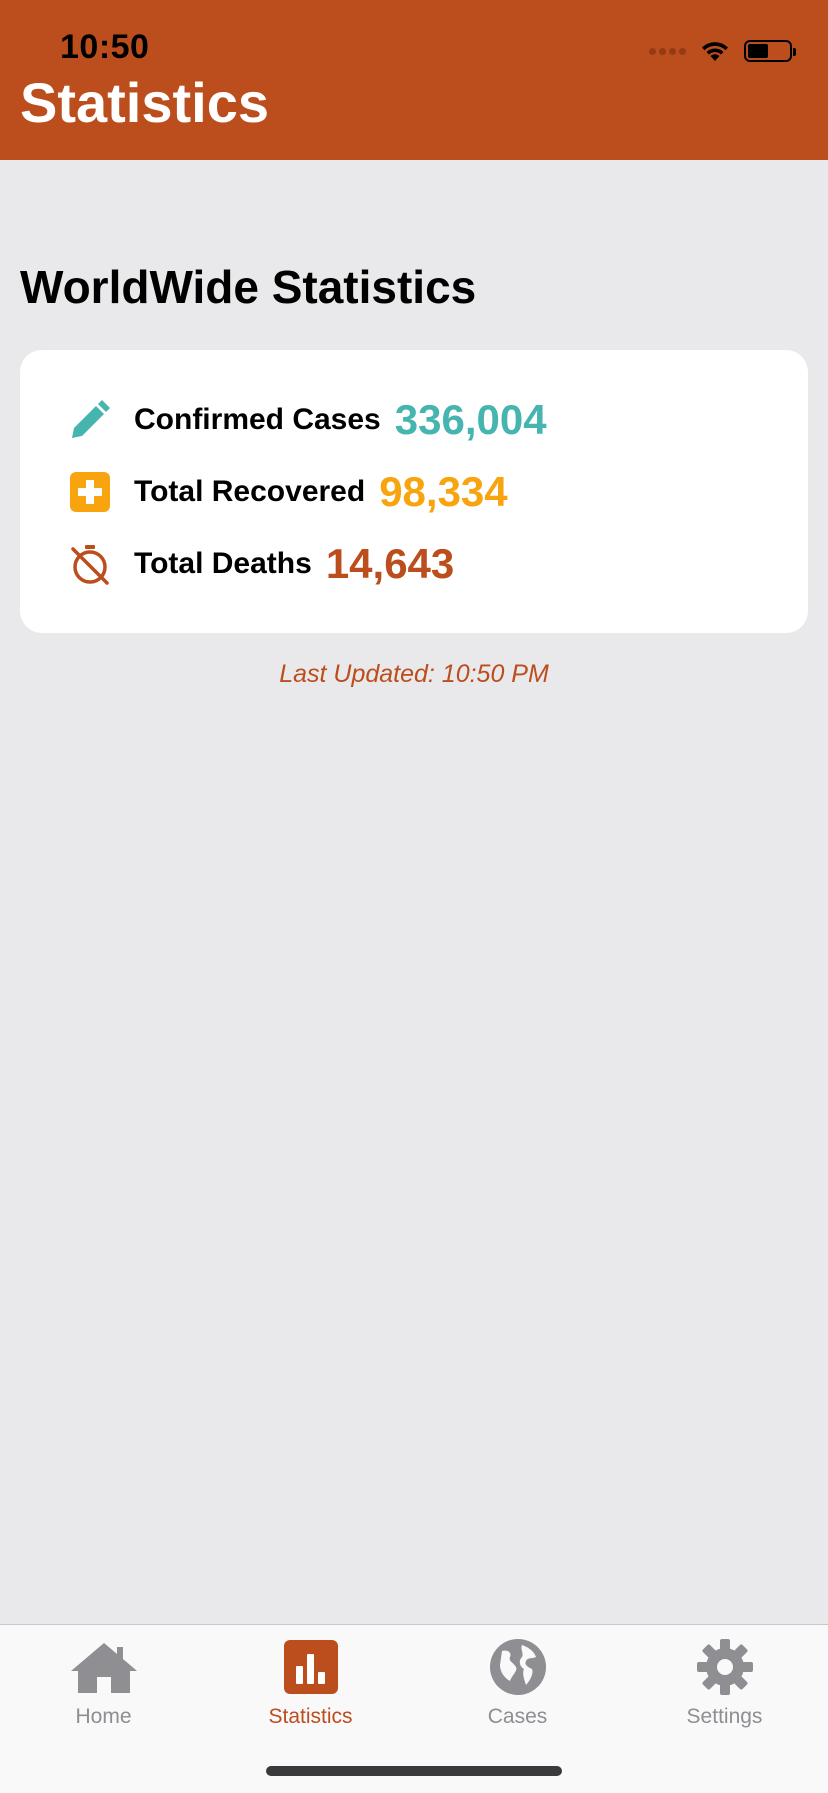 The height and width of the screenshot is (1793, 828). I want to click on stat-row-confirmed: Confirmed Cases 336,004, so click(307, 420).